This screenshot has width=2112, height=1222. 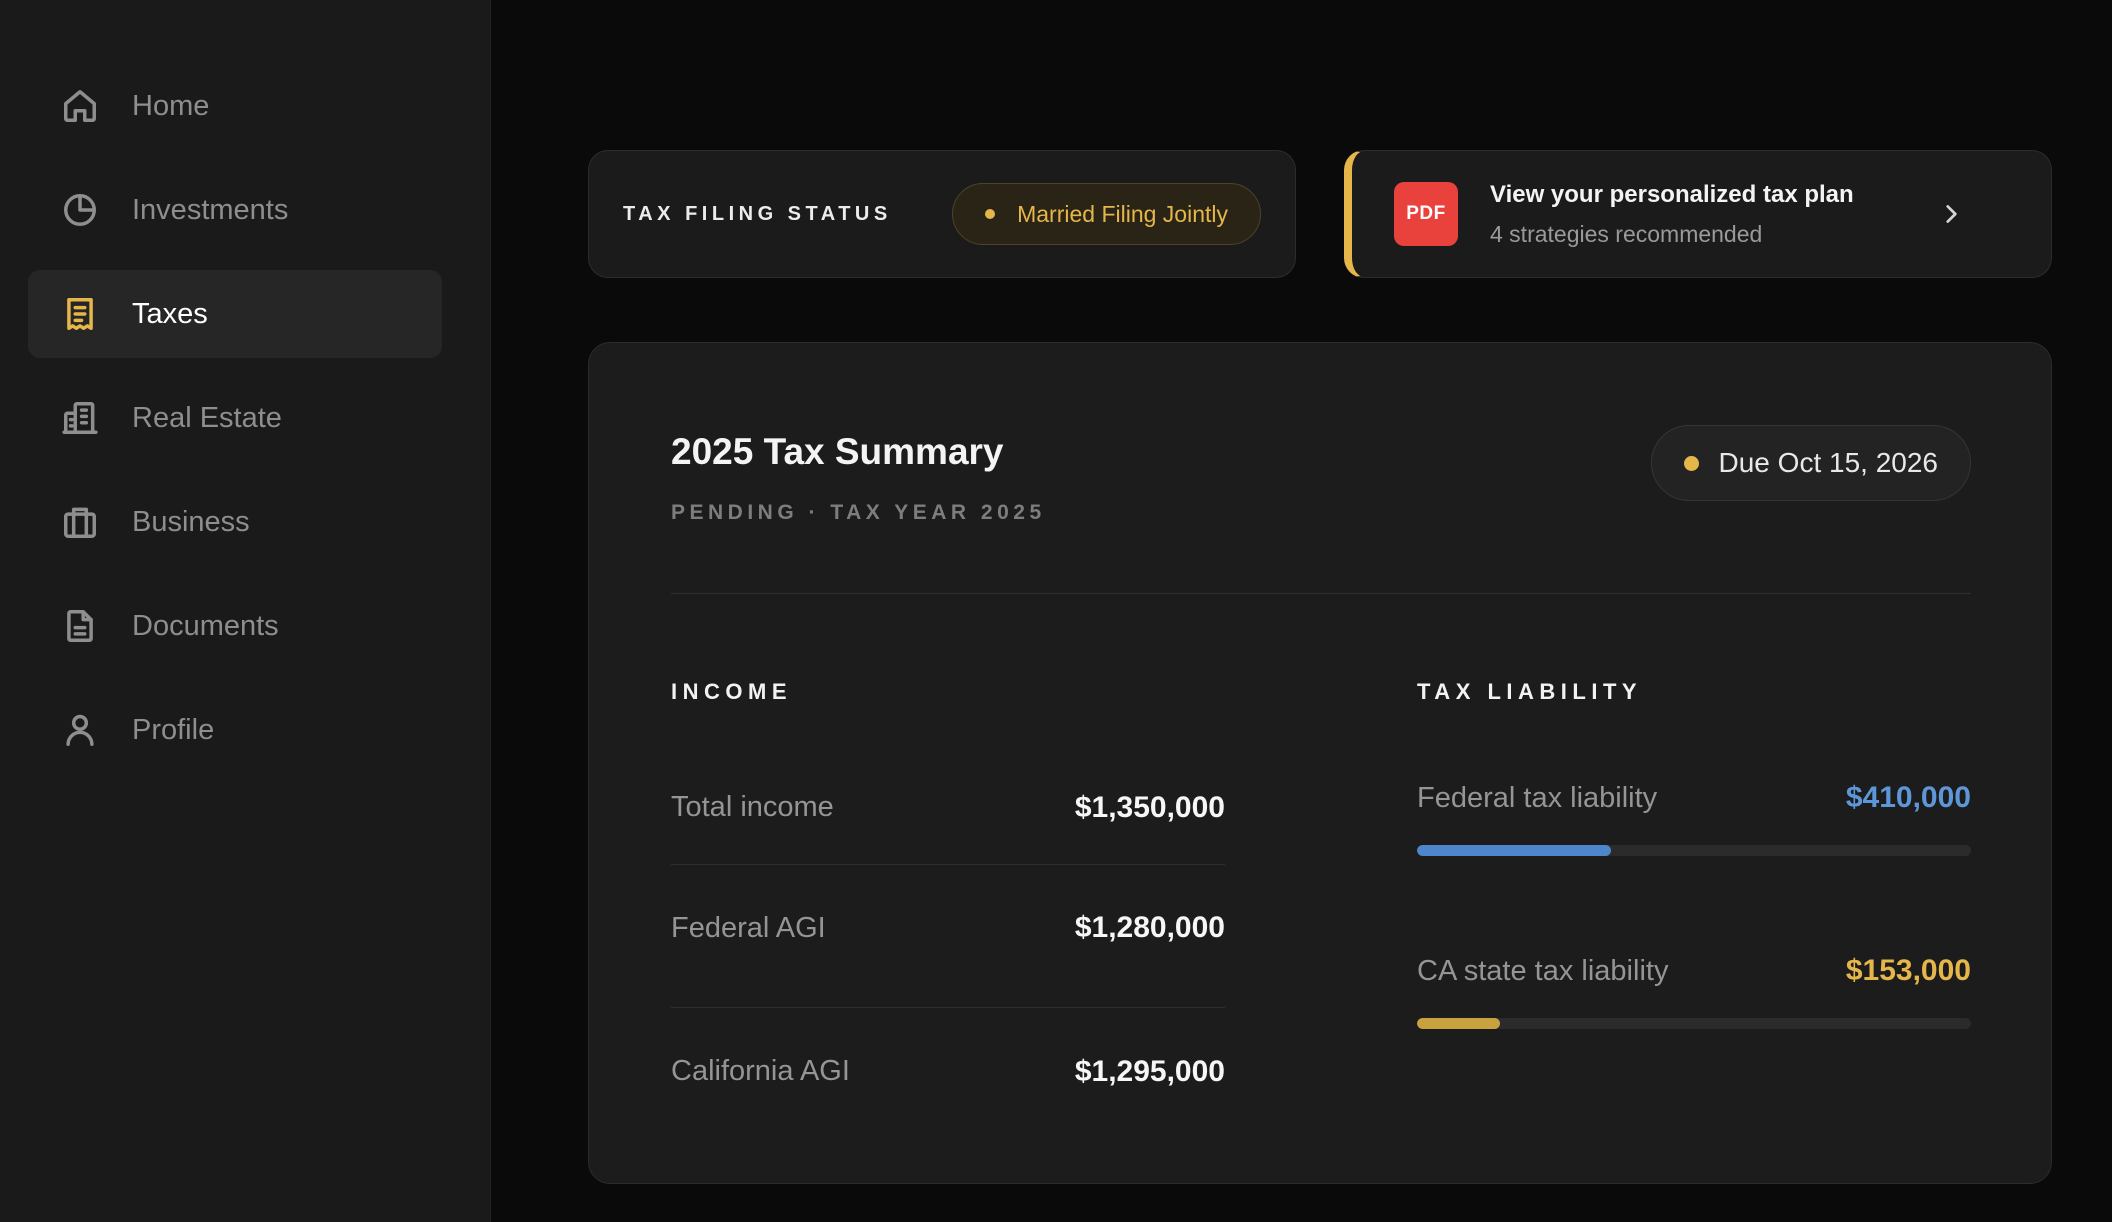 I want to click on chevron-right-icon, so click(x=1951, y=214).